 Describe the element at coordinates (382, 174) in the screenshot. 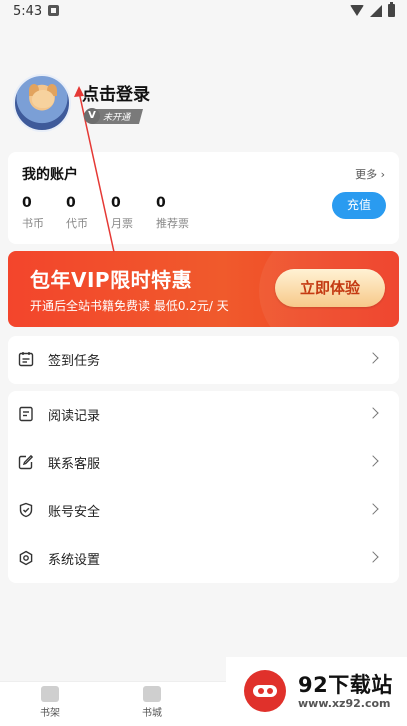

I see `chevron-right-icon: ›` at that location.